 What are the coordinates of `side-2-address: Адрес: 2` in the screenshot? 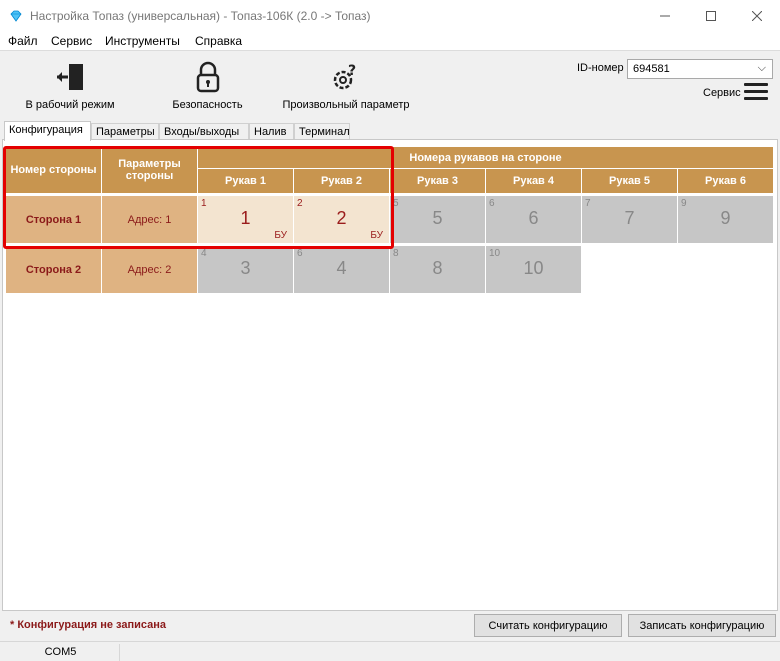 It's located at (149, 269).